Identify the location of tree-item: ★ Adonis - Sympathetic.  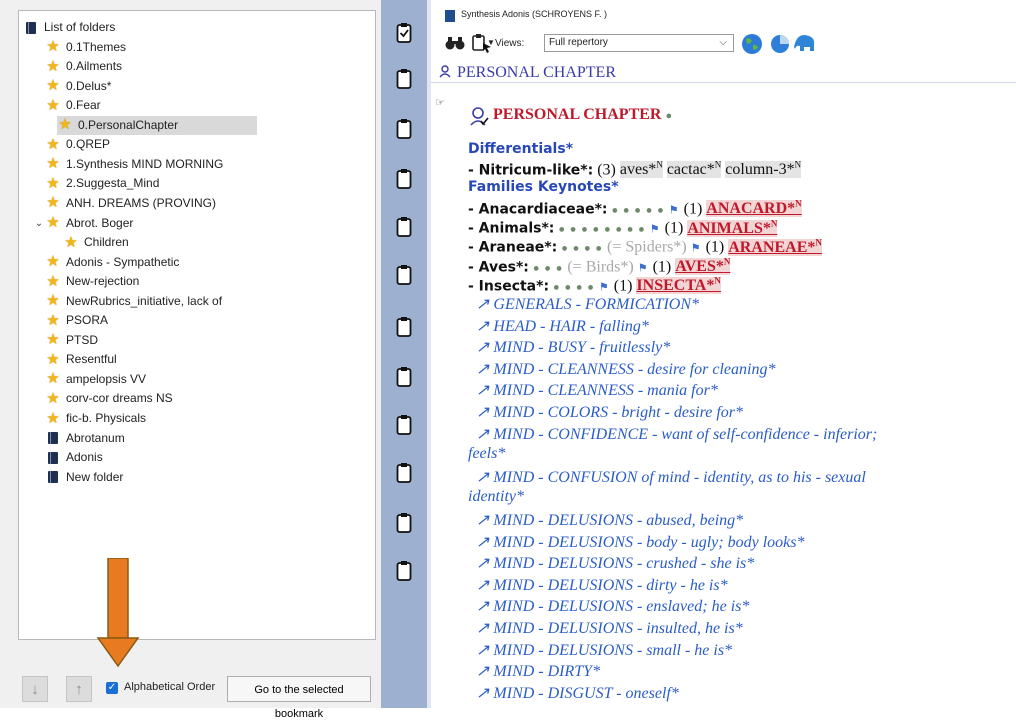
(112, 262).